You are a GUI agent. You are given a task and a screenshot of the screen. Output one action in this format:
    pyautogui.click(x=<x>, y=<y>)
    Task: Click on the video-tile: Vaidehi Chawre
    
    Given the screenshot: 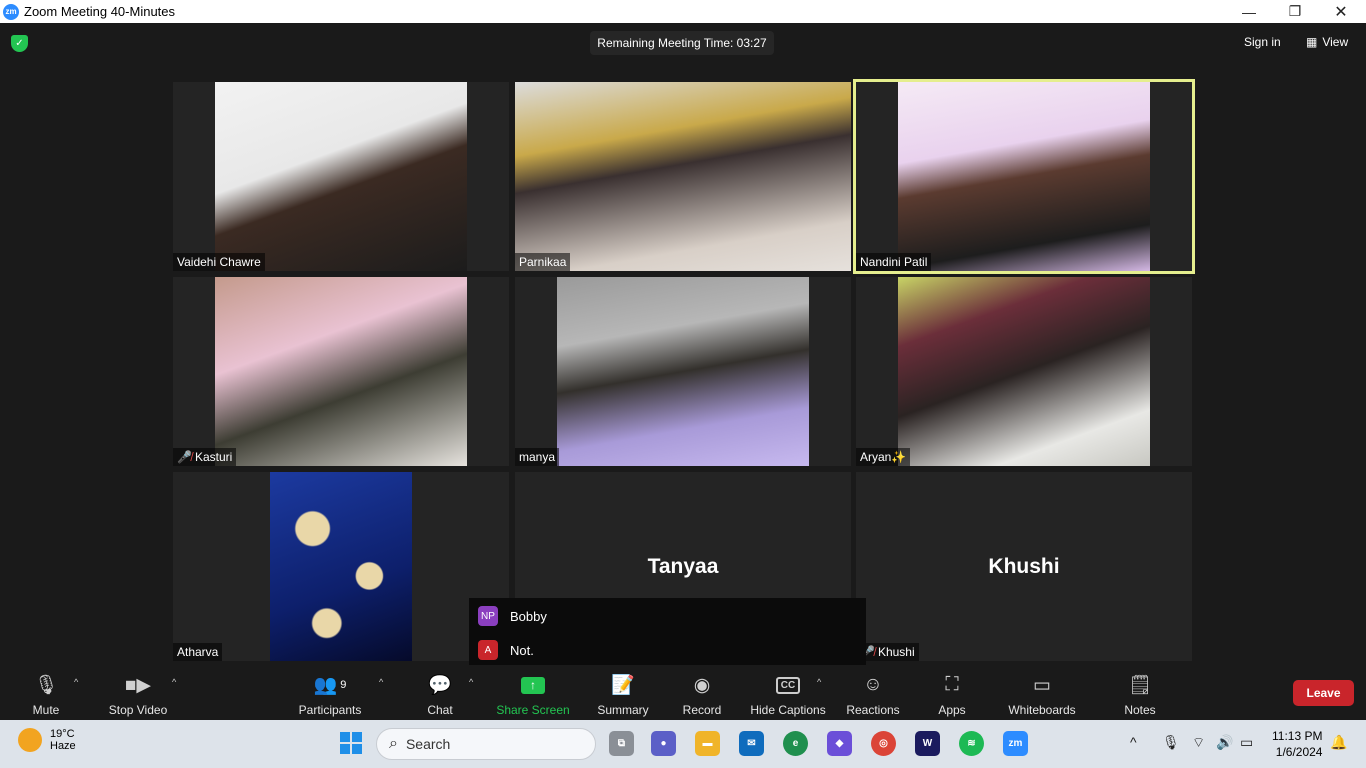 What is the action you would take?
    pyautogui.click(x=341, y=176)
    